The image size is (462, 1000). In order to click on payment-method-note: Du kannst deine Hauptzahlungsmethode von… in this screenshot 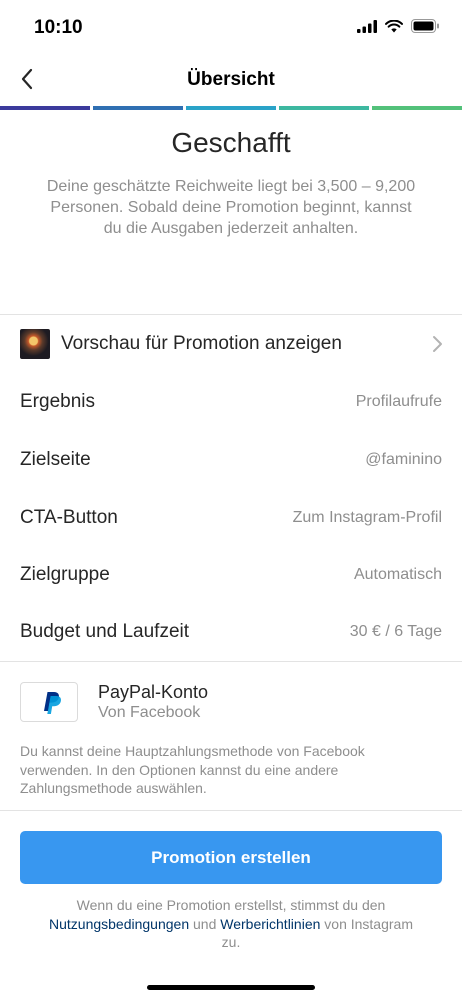, I will do `click(192, 769)`.